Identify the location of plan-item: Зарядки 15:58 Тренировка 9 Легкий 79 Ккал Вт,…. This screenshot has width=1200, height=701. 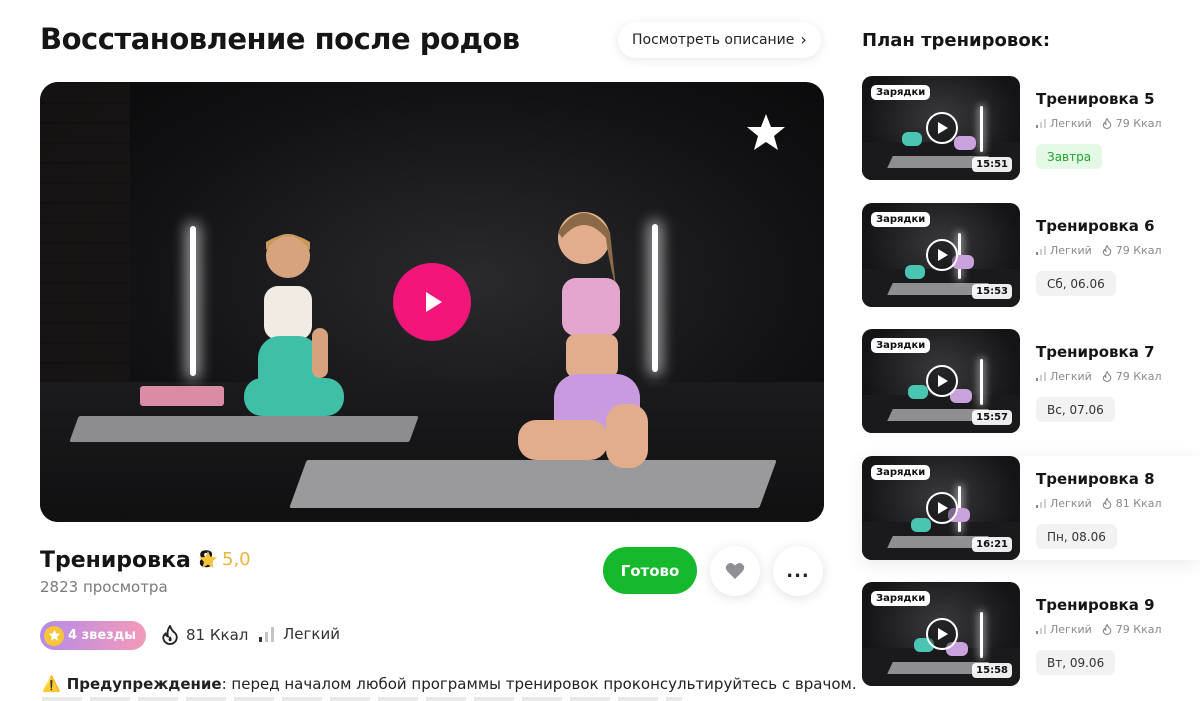
(1031, 634).